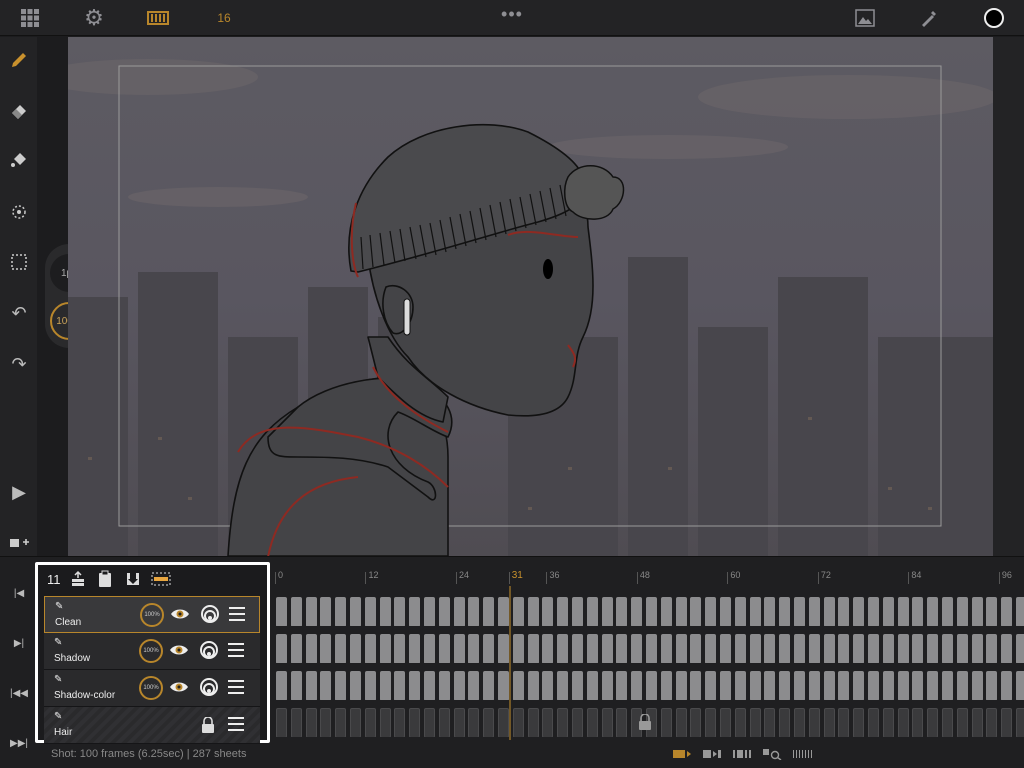 The image size is (1024, 768). Describe the element at coordinates (19, 262) in the screenshot. I see `select-icon` at that location.